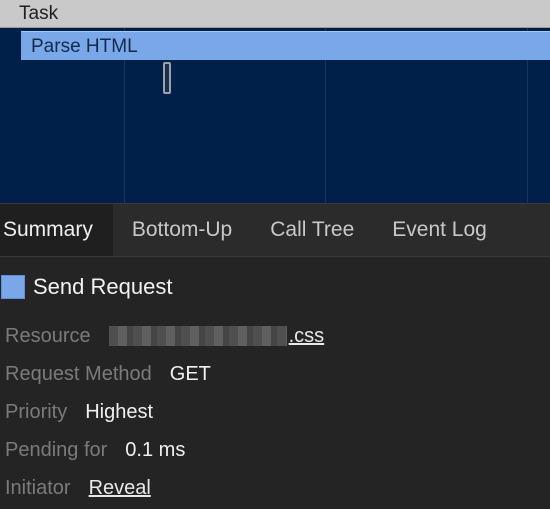 Image resolution: width=550 pixels, height=509 pixels. I want to click on resize-handle, so click(167, 78).